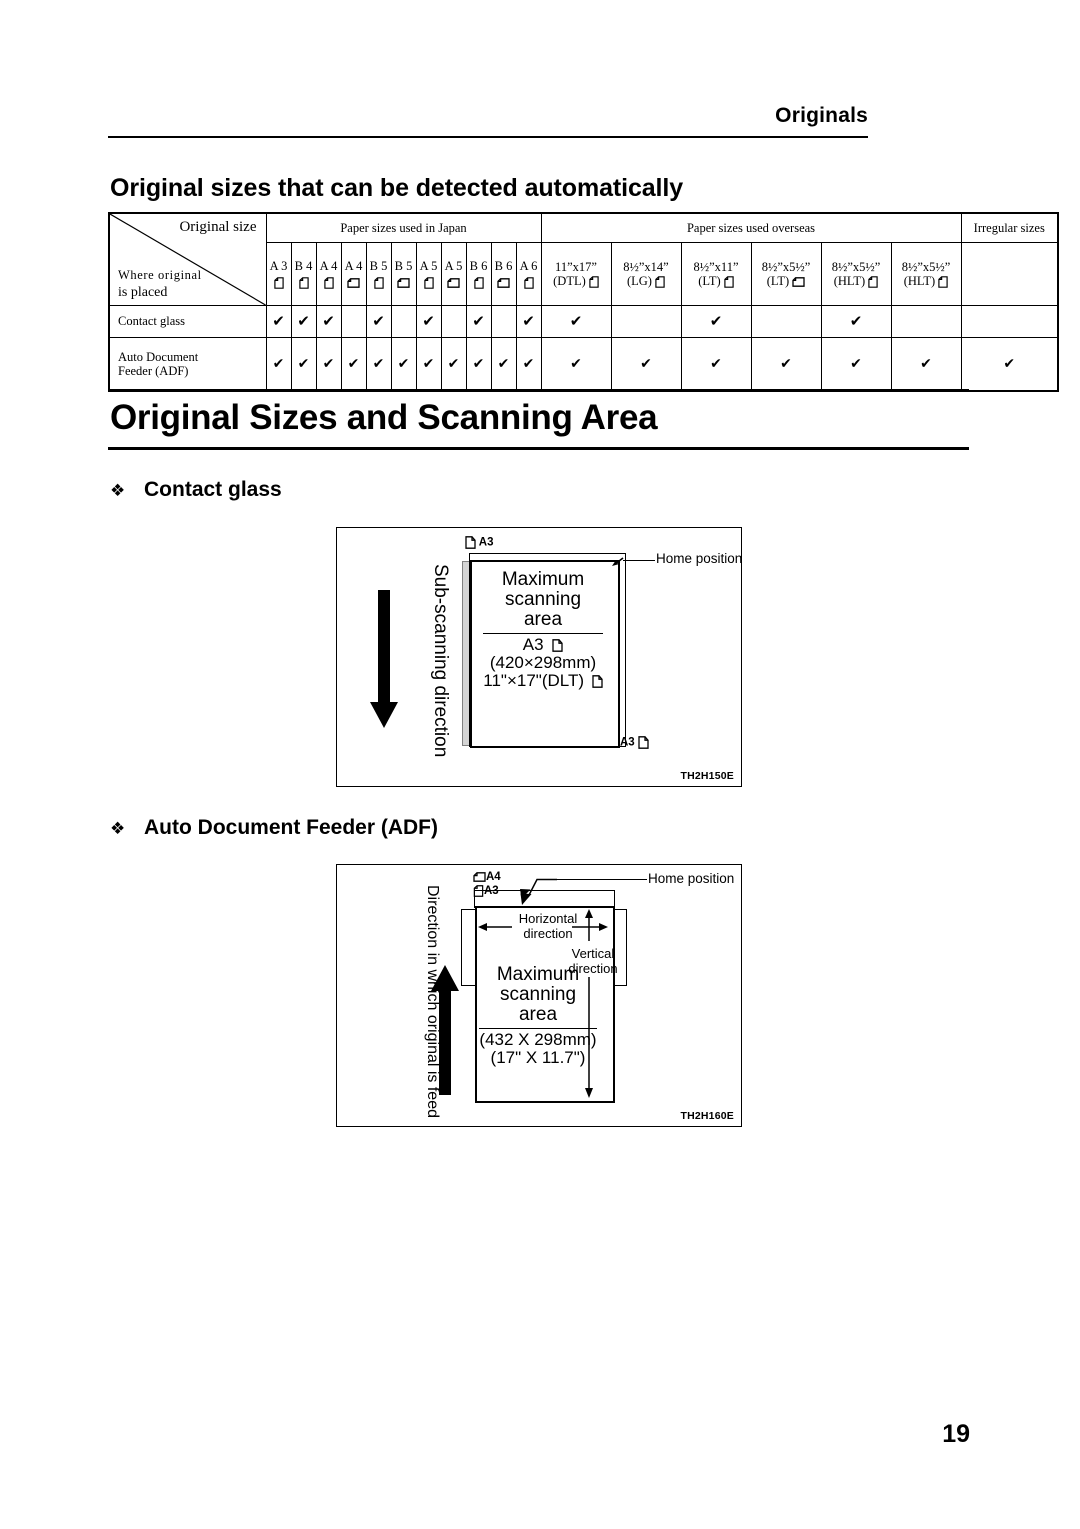 The image size is (1080, 1529). Describe the element at coordinates (487, 877) in the screenshot. I see `adf-a4-marker: A4` at that location.